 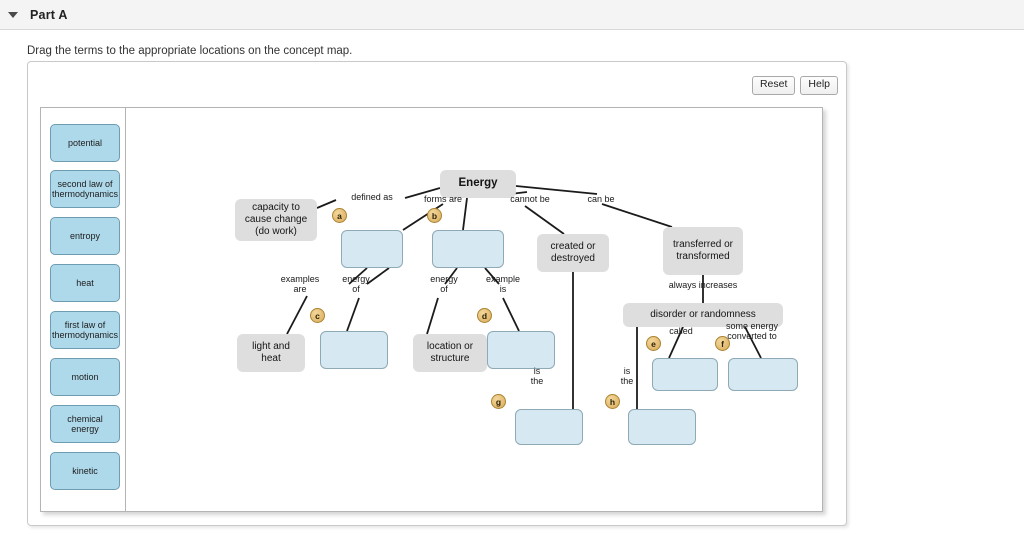 I want to click on part-header: Part A, so click(x=512, y=15).